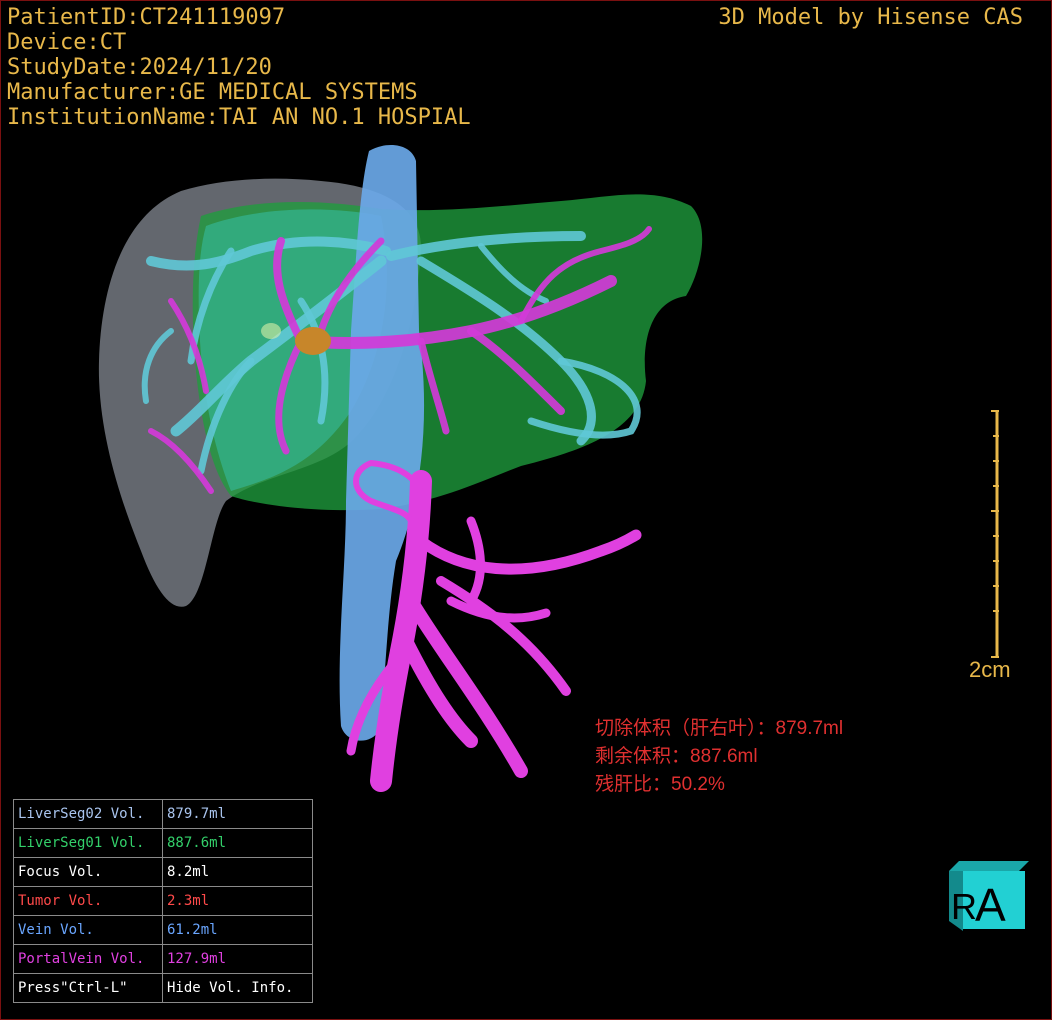 Image resolution: width=1052 pixels, height=1020 pixels. I want to click on volume-value: 127.9ml, so click(237, 959).